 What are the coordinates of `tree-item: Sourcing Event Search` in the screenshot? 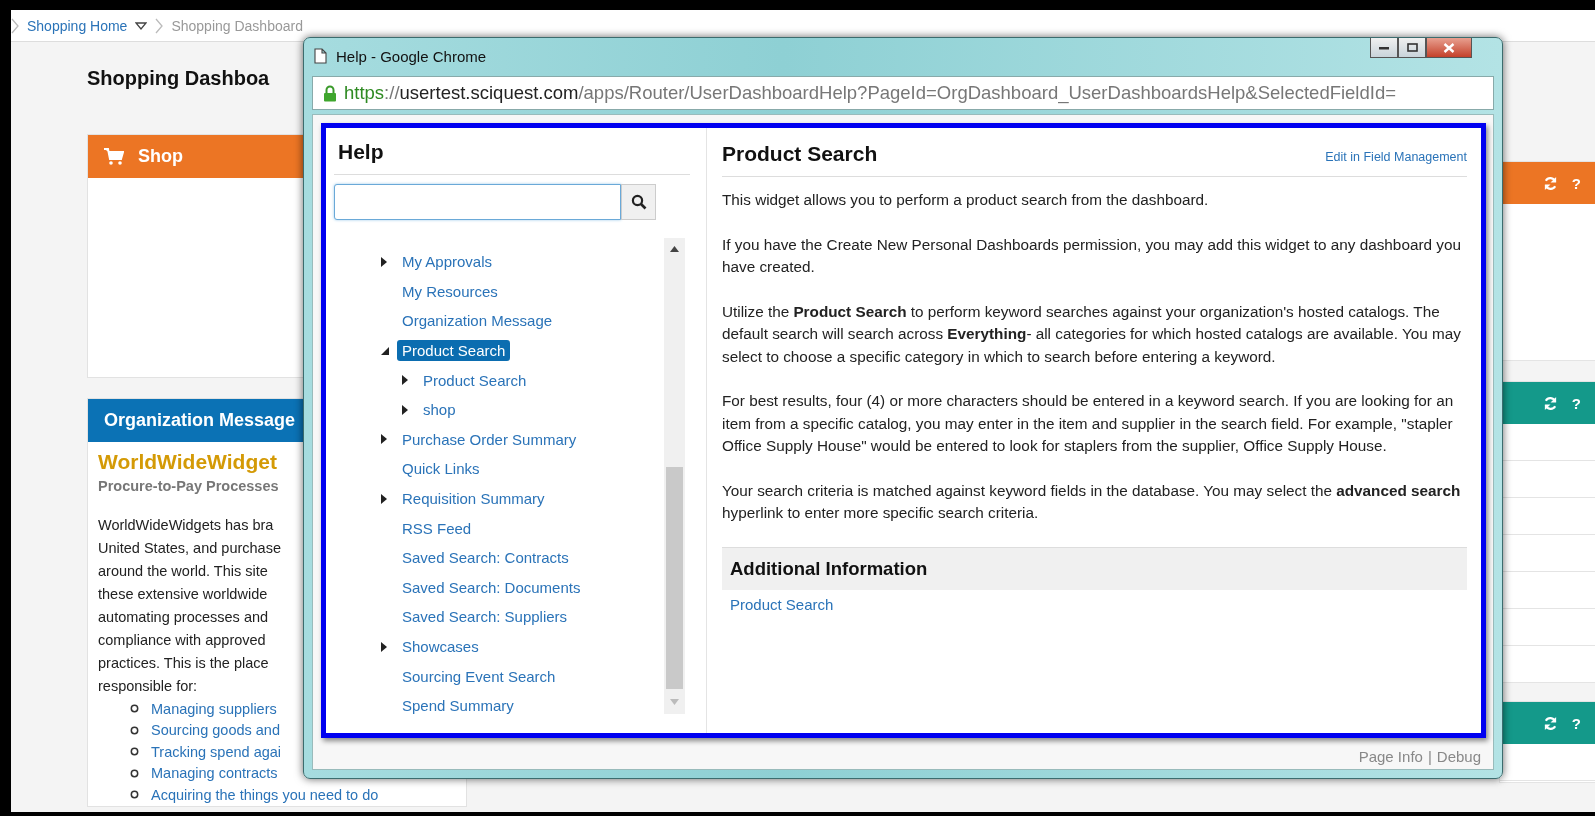 It's located at (479, 676).